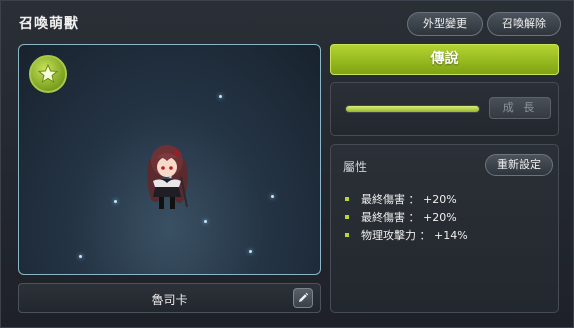  I want to click on attribute-list: 最終傷害 ： +20% 最終傷害 ： +20% 物理攻擊力 ： +14%, so click(405, 217).